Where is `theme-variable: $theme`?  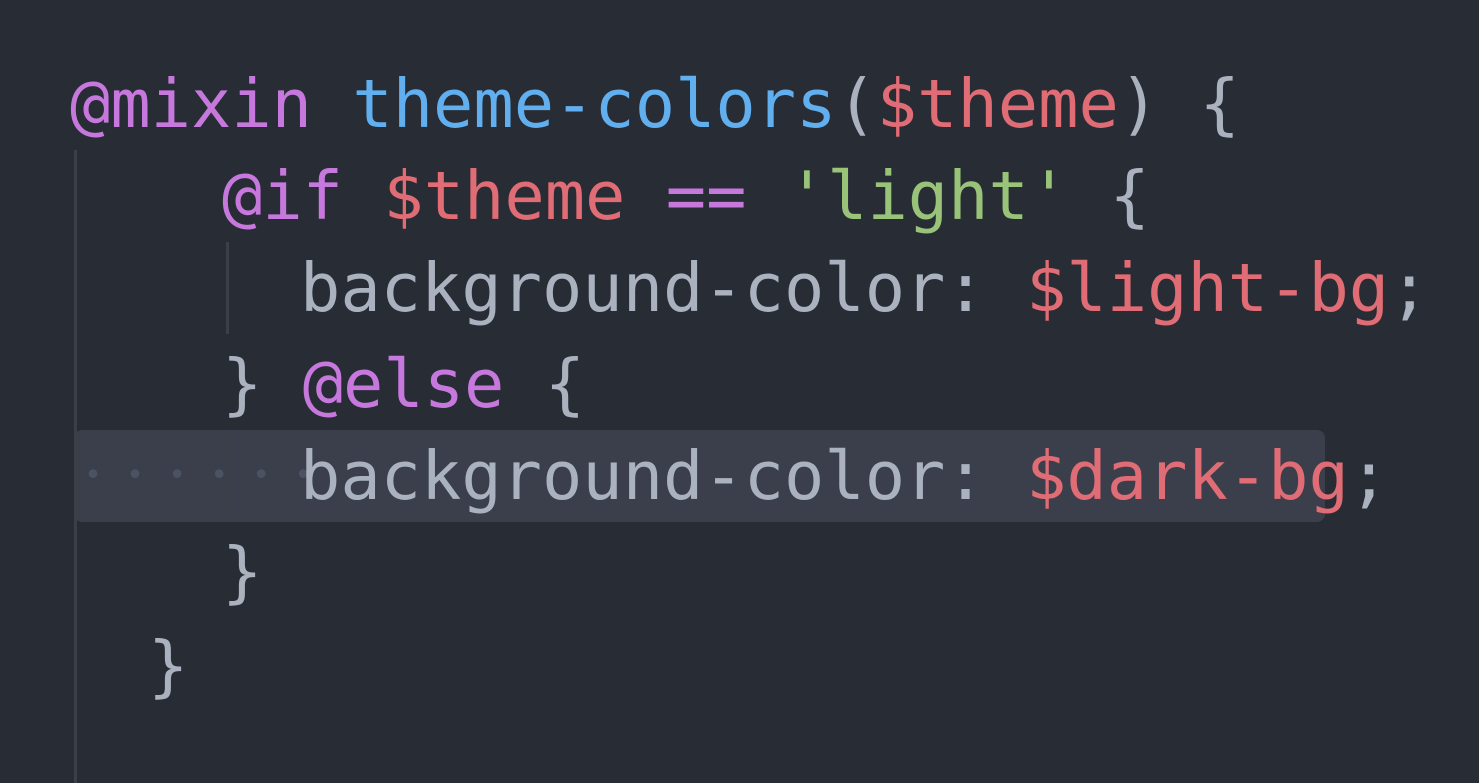 theme-variable: $theme is located at coordinates (504, 196).